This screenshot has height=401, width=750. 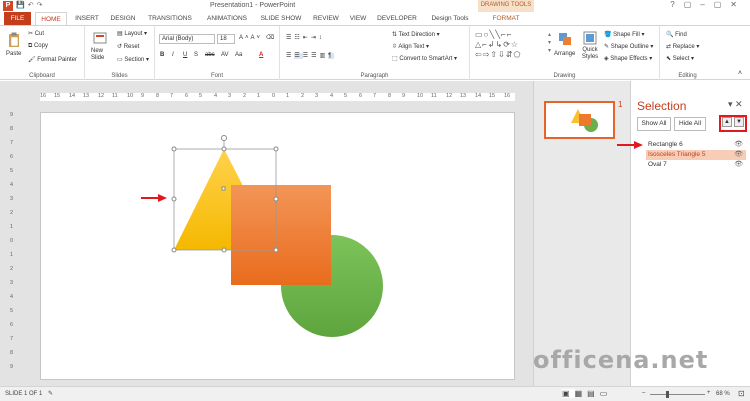 What do you see at coordinates (261, 55) in the screenshot?
I see `font-color-button: A` at bounding box center [261, 55].